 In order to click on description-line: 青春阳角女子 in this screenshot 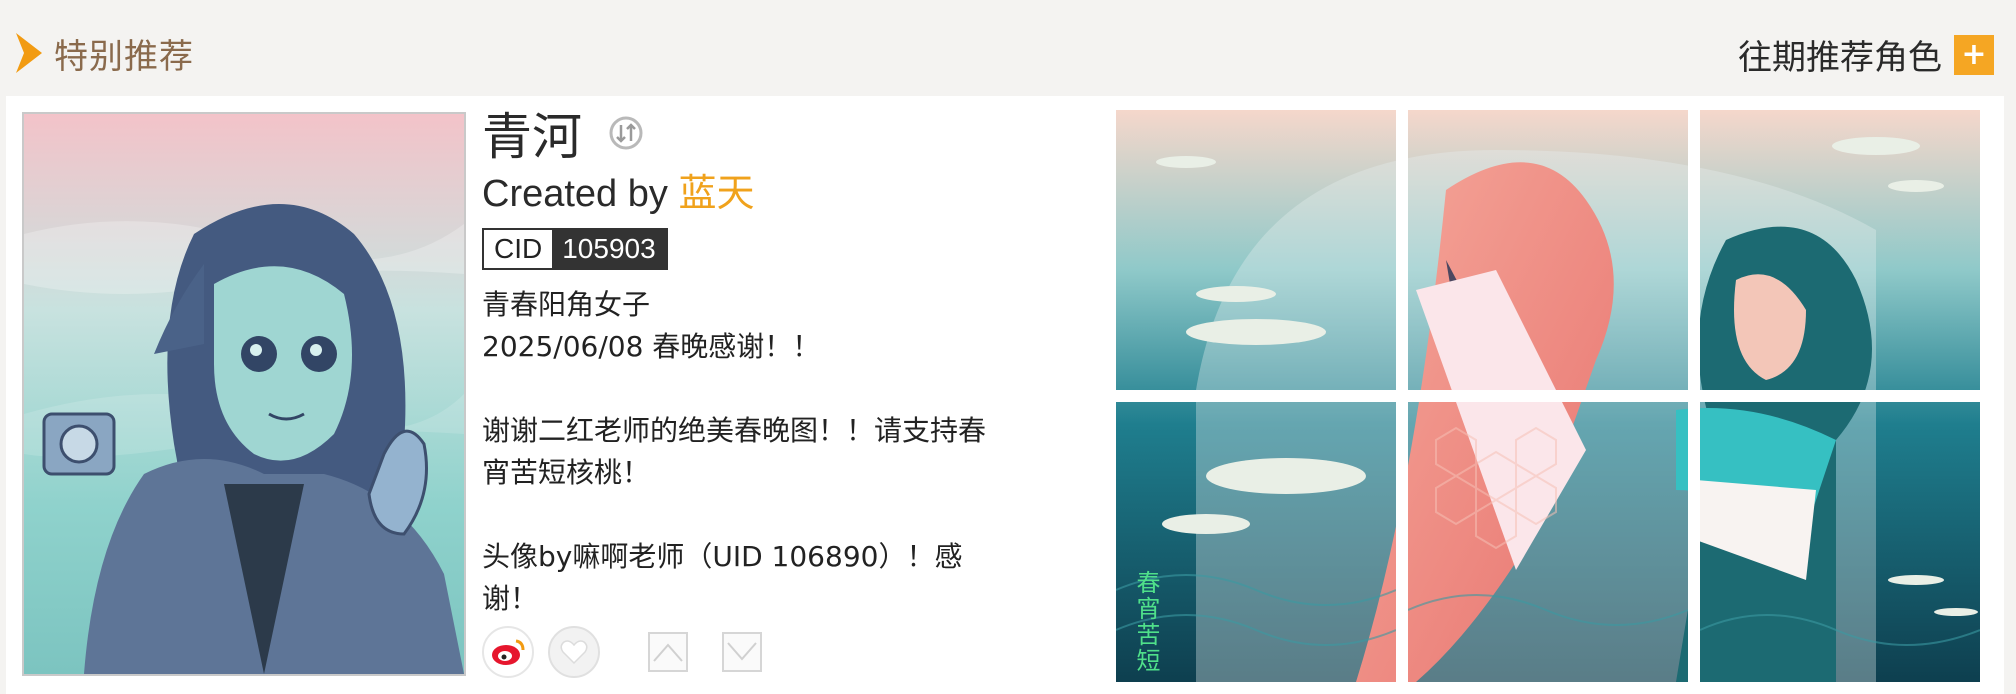, I will do `click(566, 304)`.